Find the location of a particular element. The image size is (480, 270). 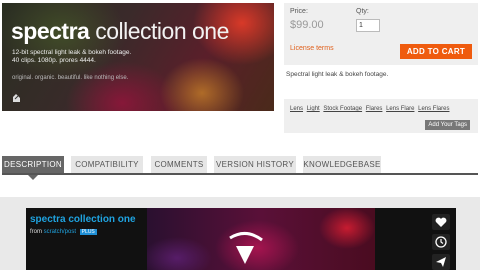

tab-description: DESCRIPTION is located at coordinates (33, 165).